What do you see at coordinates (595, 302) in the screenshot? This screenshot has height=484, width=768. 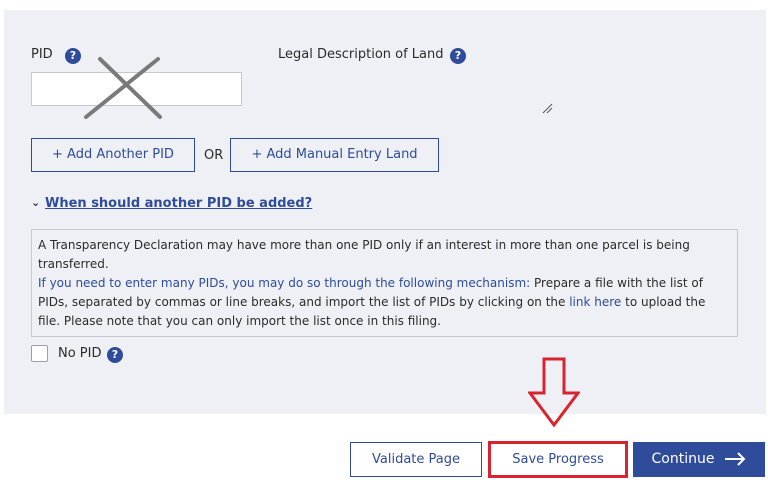 I see `upload-link: link here` at bounding box center [595, 302].